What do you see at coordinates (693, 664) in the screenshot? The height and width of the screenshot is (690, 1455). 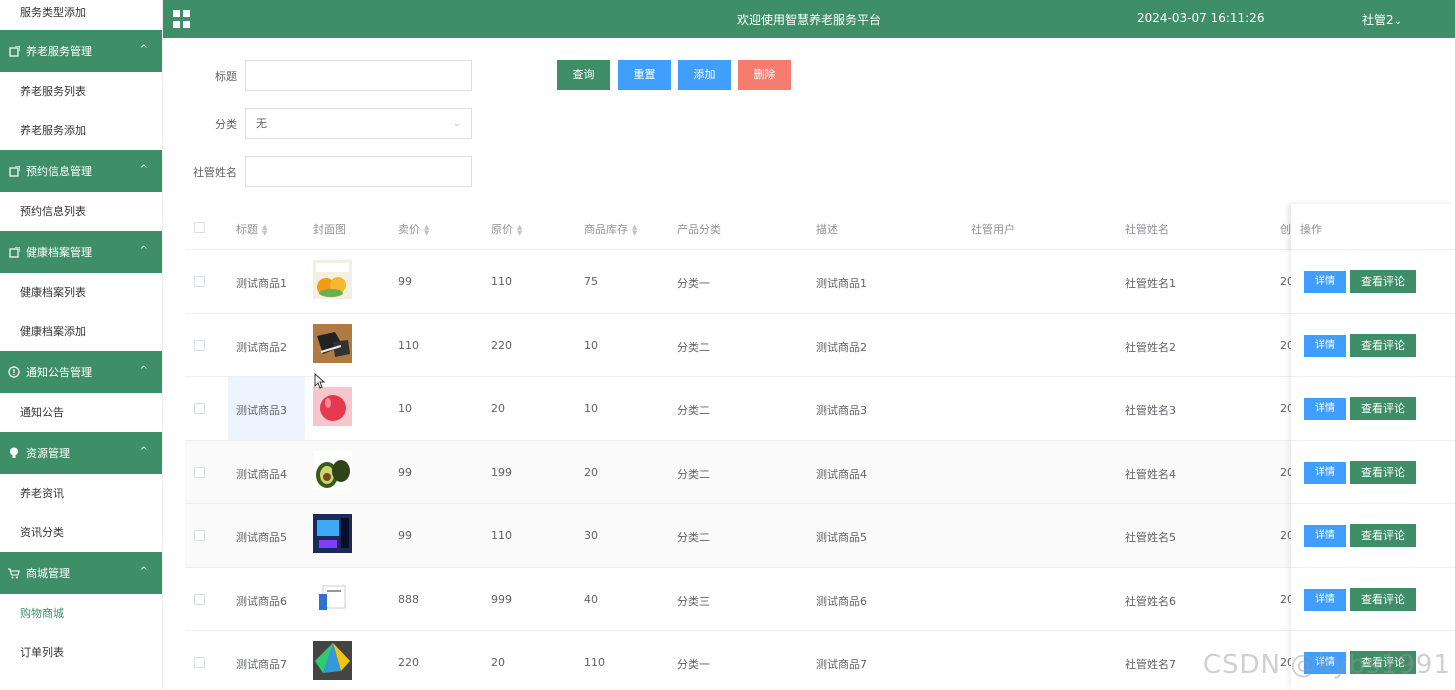 I see `cell-category: 分类一` at bounding box center [693, 664].